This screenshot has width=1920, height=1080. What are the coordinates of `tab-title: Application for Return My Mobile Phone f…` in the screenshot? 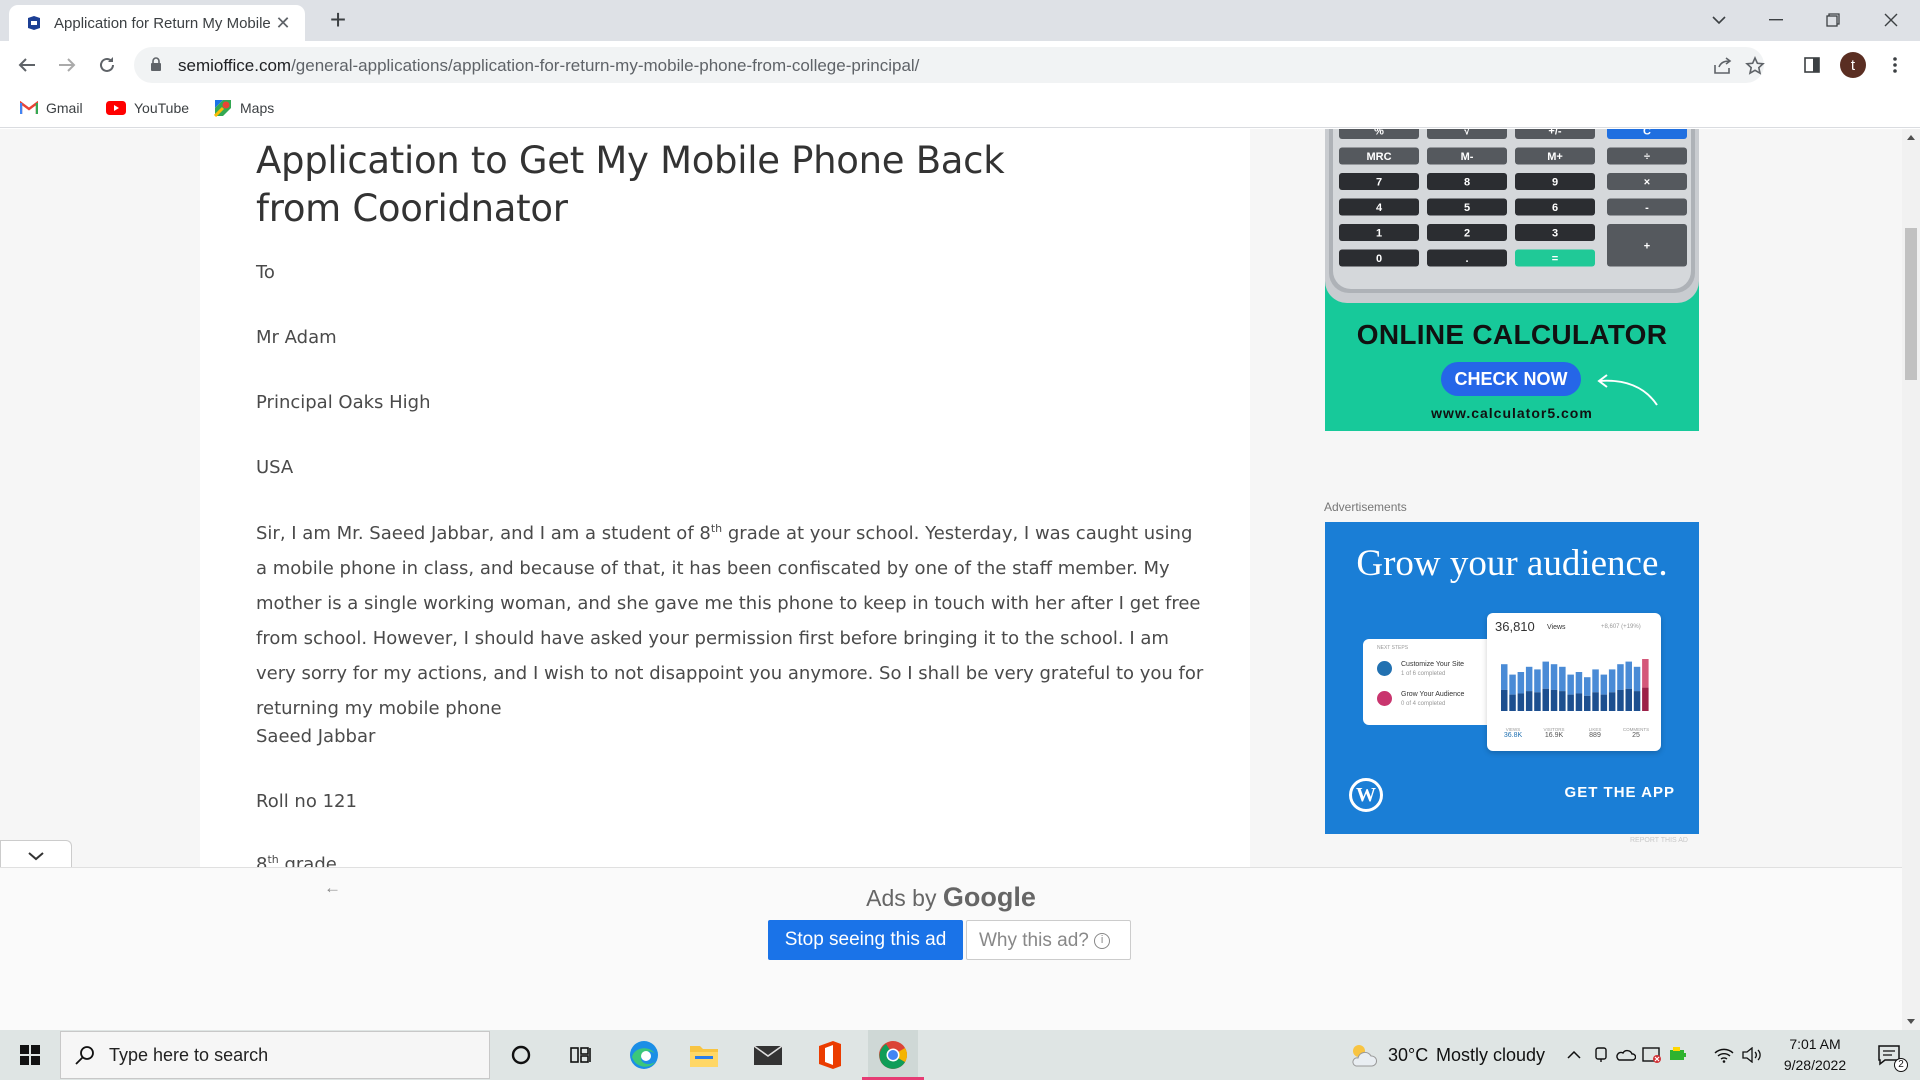 It's located at (163, 23).